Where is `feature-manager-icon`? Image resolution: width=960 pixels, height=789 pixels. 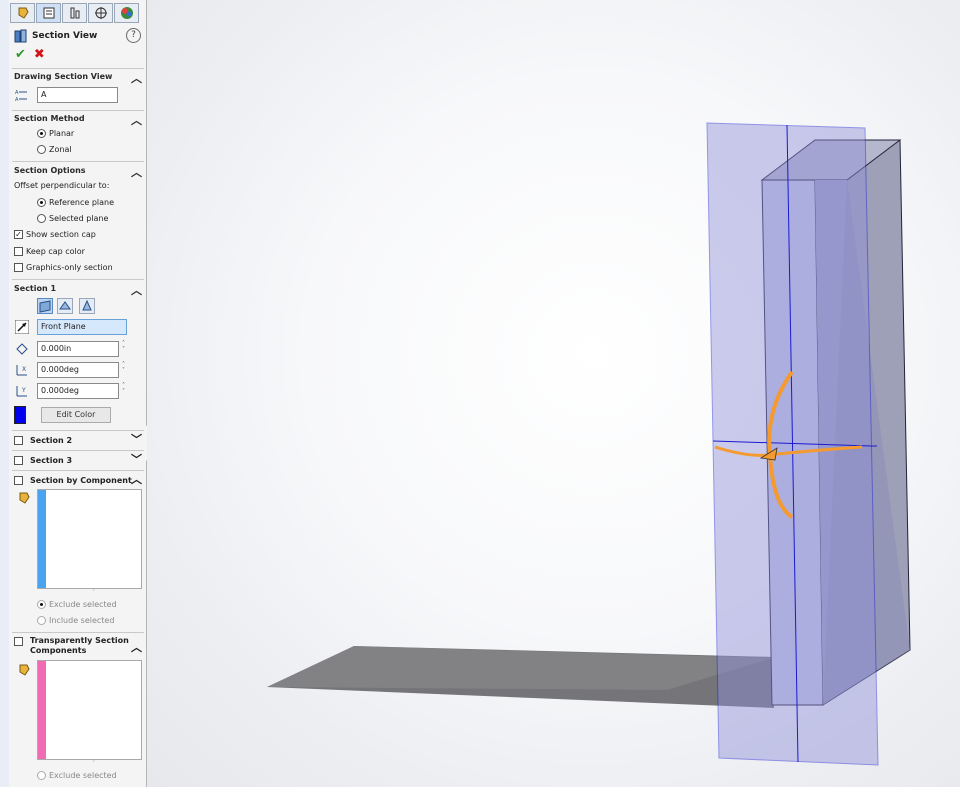 feature-manager-icon is located at coordinates (23, 13).